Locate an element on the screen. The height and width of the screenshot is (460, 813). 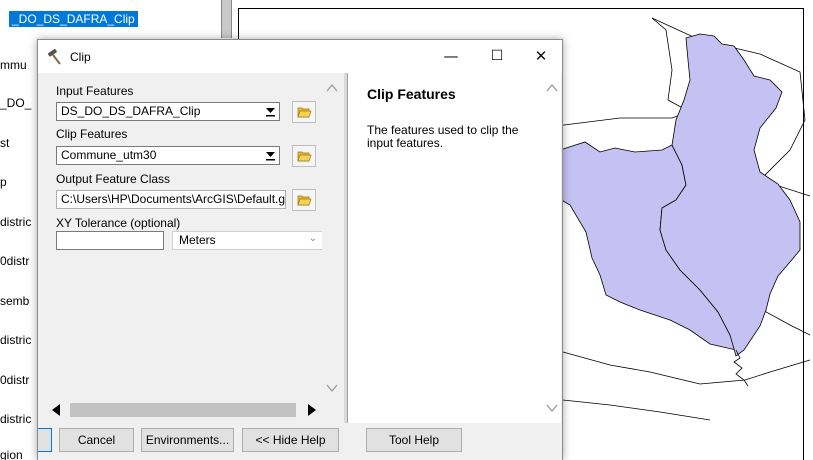
horizontal-scroll-thumb is located at coordinates (183, 410).